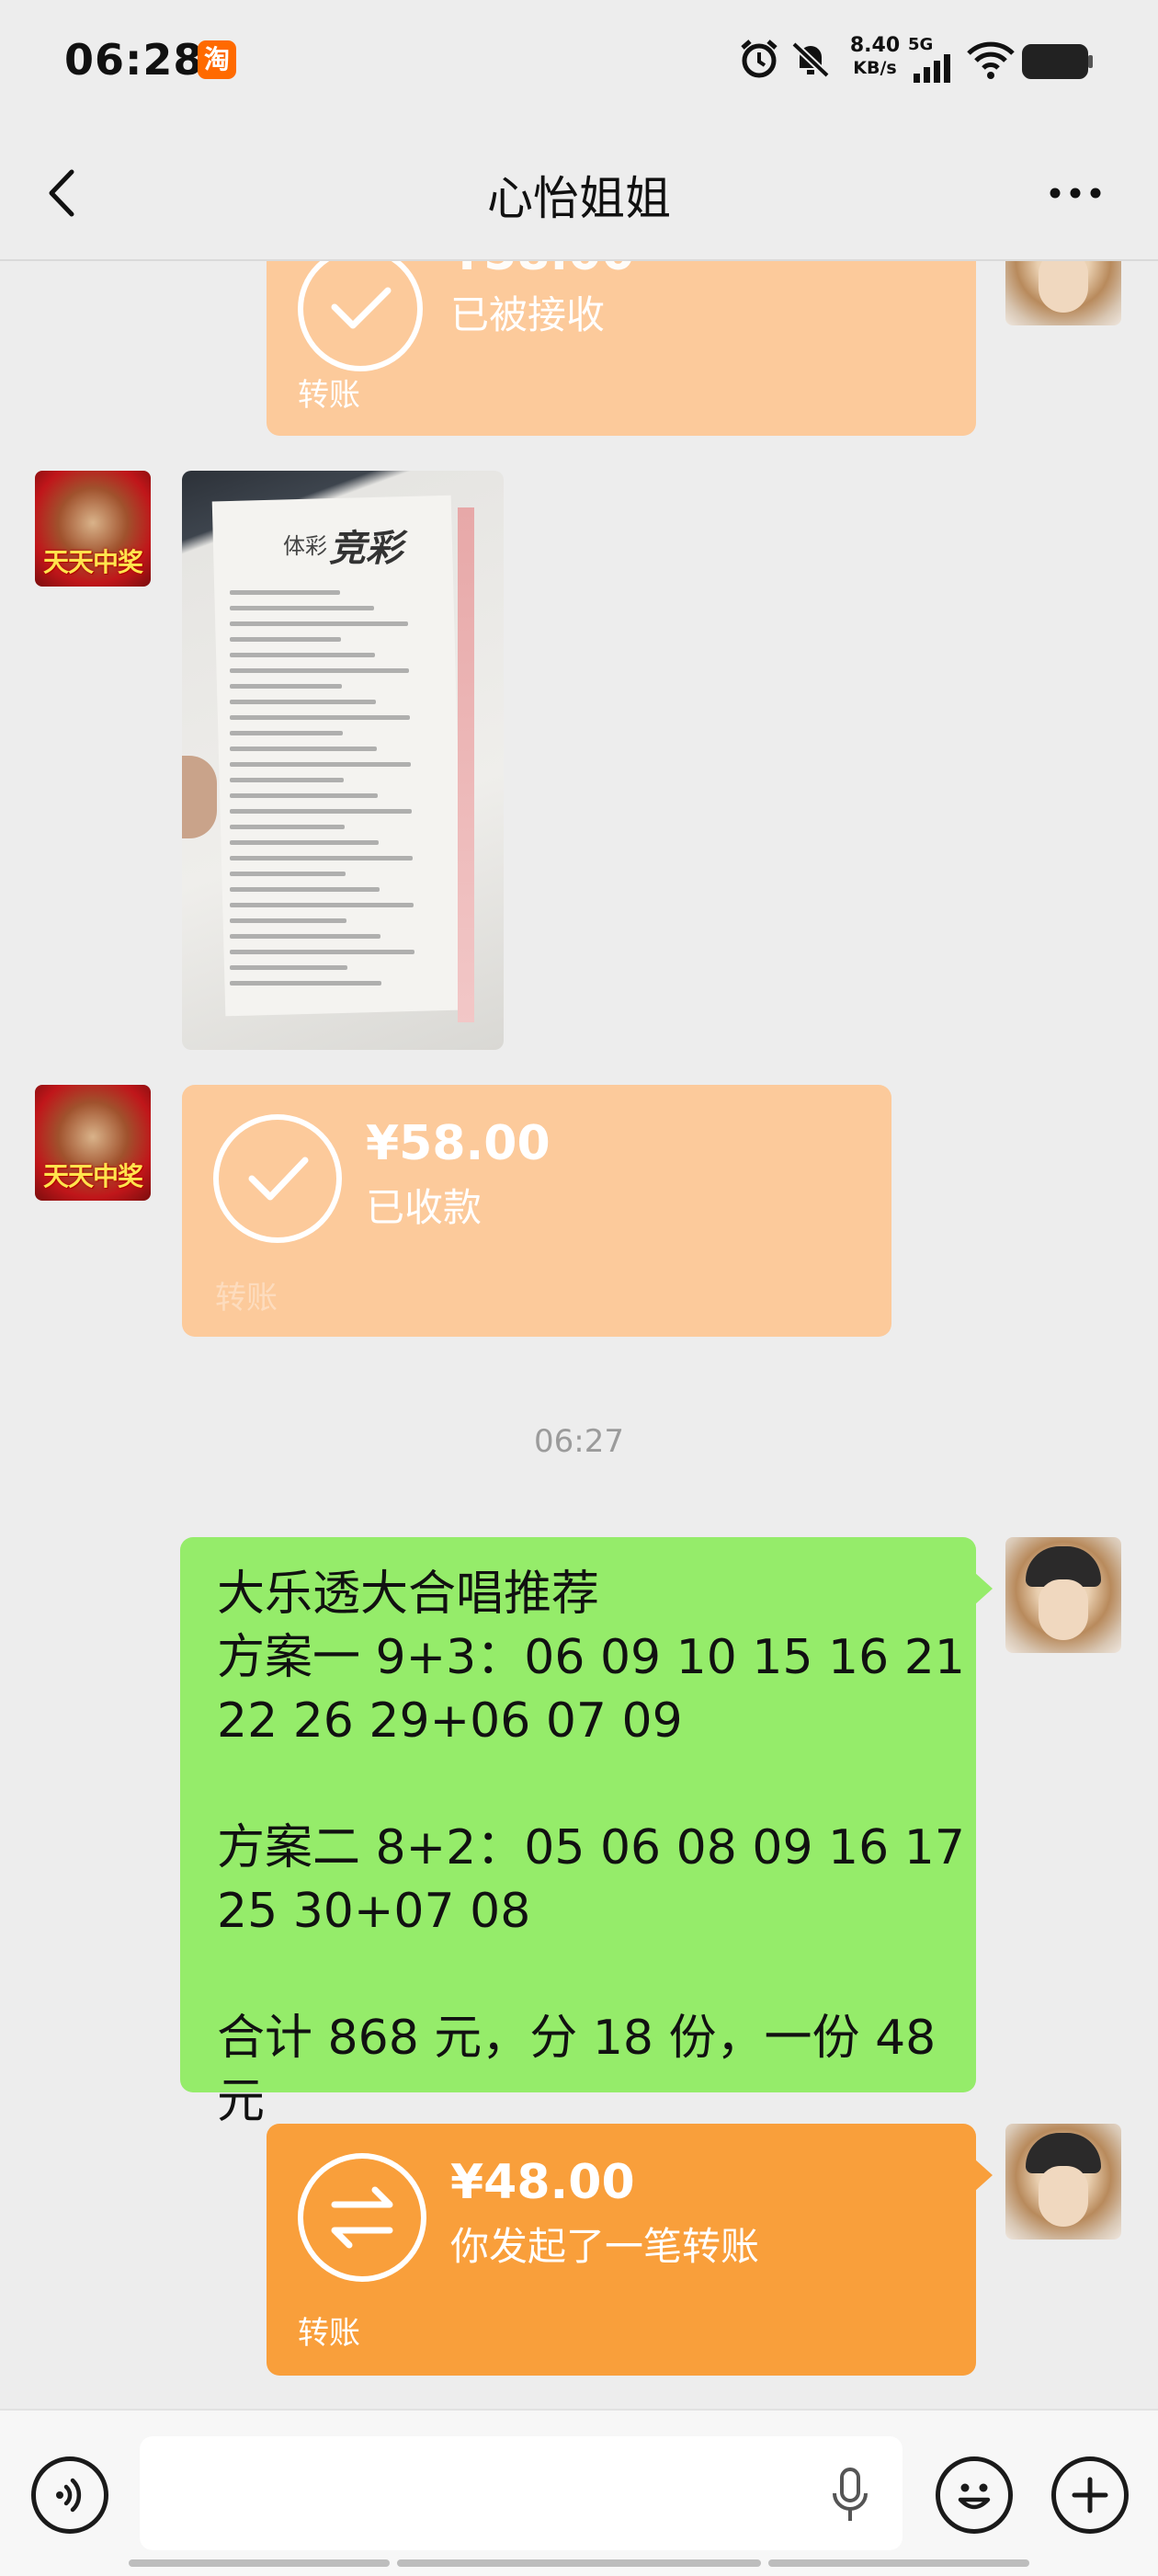 The width and height of the screenshot is (1158, 2576). Describe the element at coordinates (1057, 61) in the screenshot. I see `battery-icon` at that location.